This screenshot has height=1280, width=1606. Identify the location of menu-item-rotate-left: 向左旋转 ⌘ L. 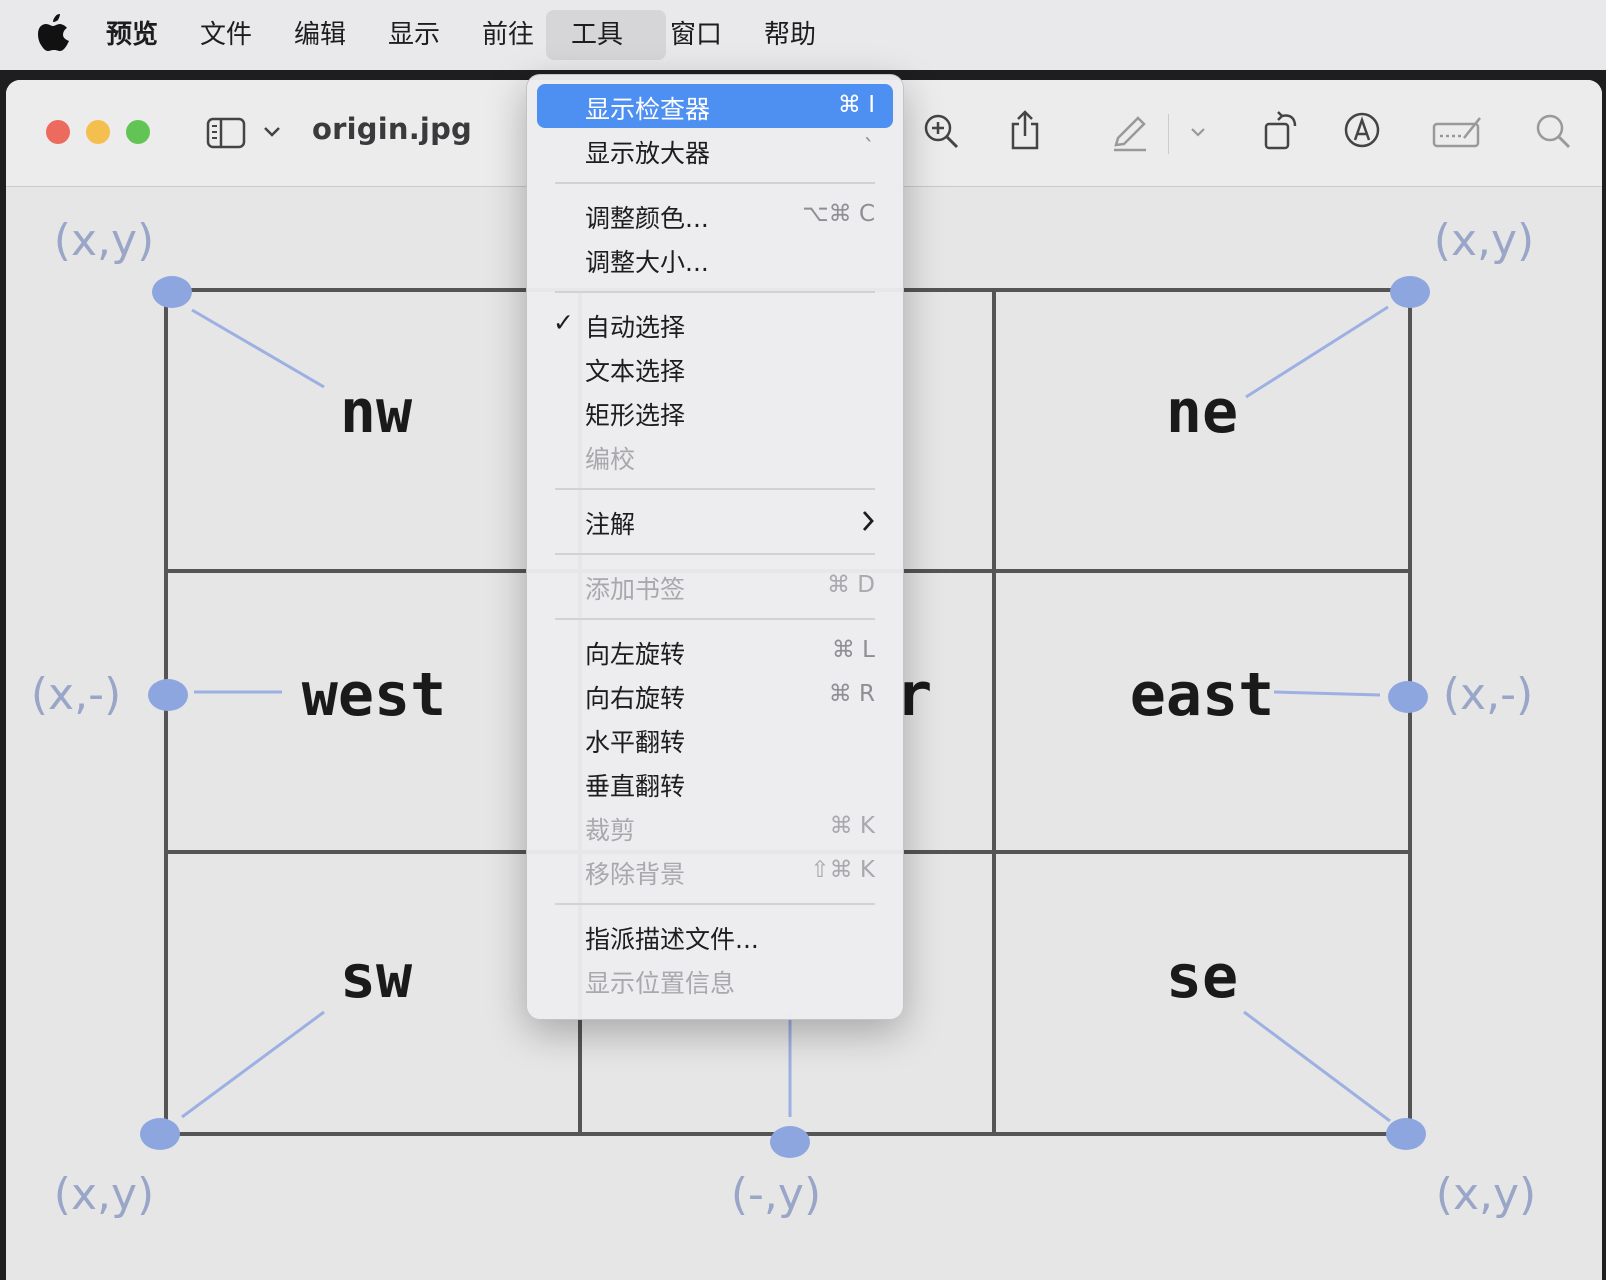
(715, 651).